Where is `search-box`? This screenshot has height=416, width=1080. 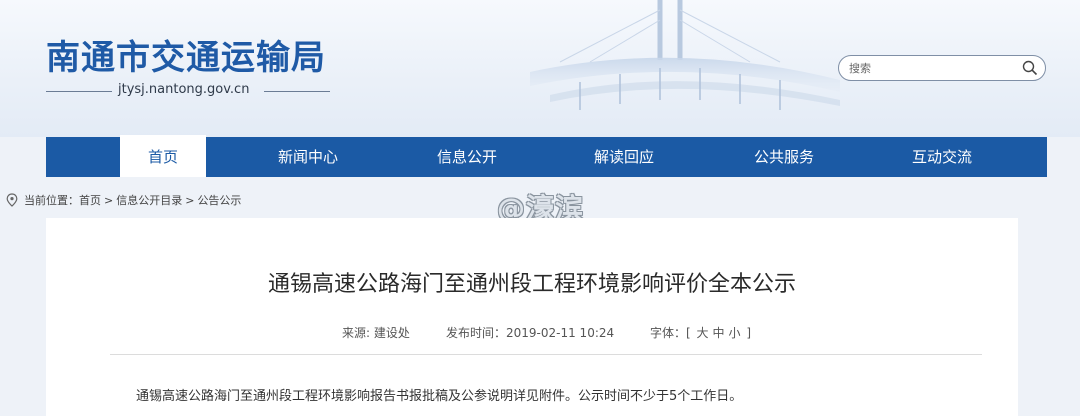
search-box is located at coordinates (942, 68).